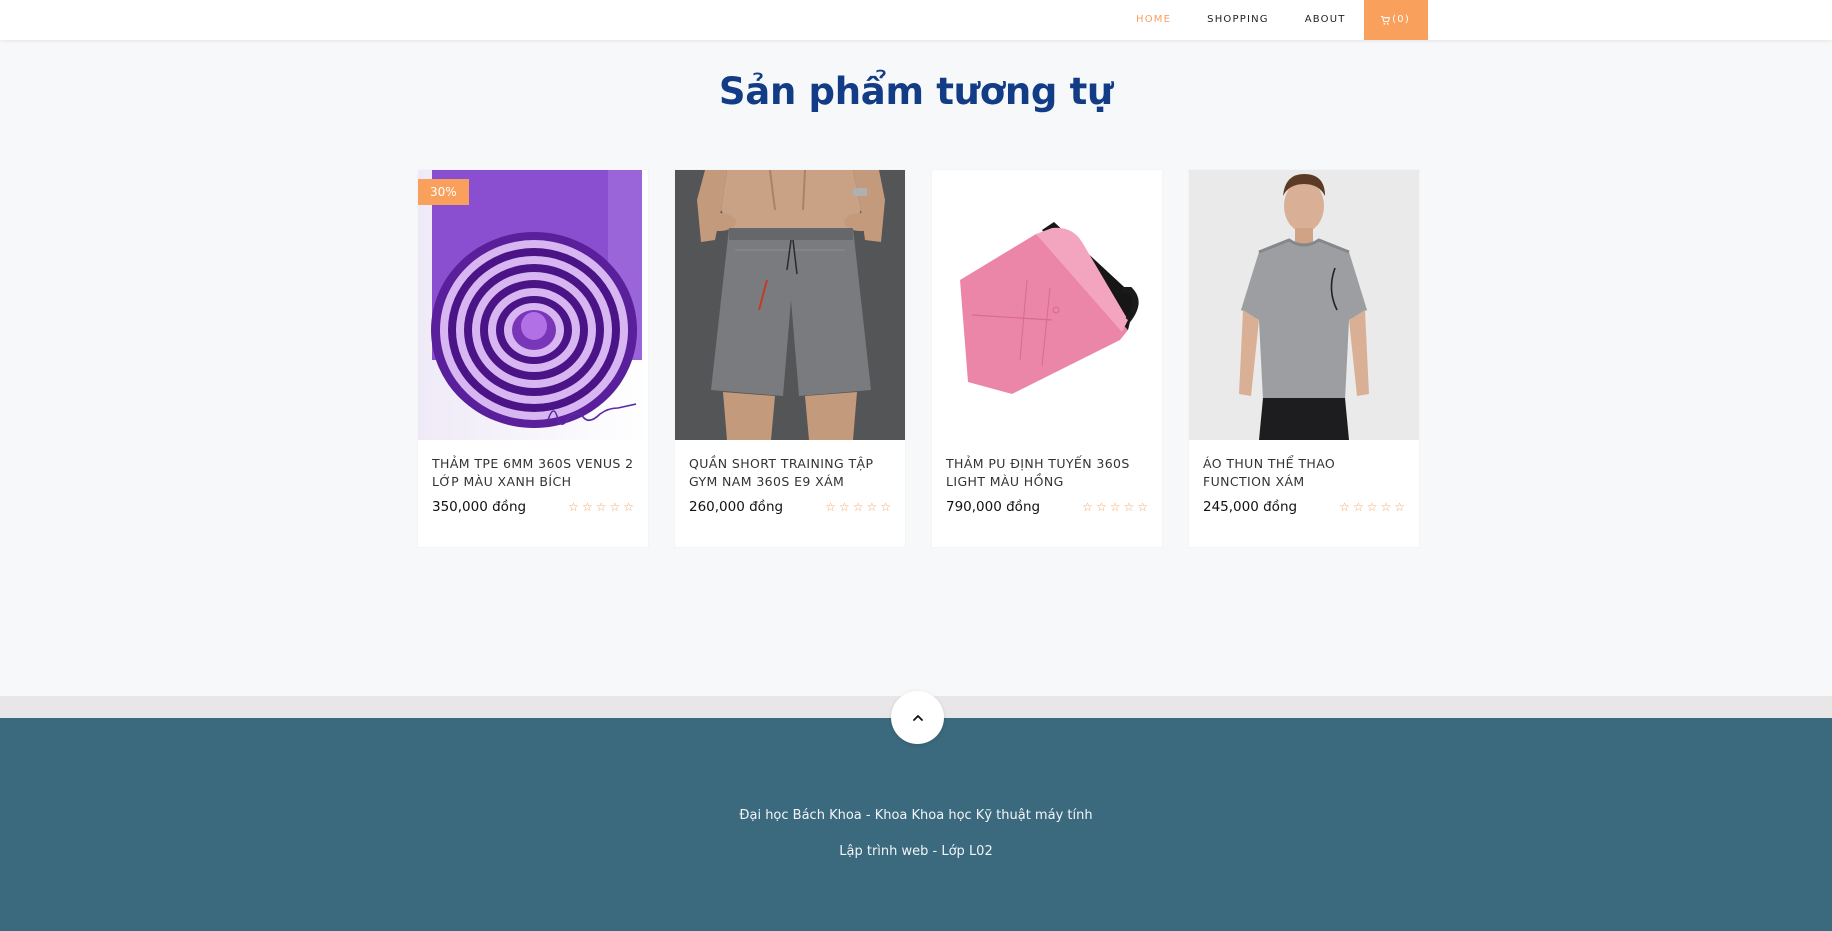 This screenshot has height=931, width=1832. What do you see at coordinates (1047, 473) in the screenshot?
I see `product-name: THẢM PU ĐỊNH TUYẾN 360S LIGHT MÀU HỒNG` at bounding box center [1047, 473].